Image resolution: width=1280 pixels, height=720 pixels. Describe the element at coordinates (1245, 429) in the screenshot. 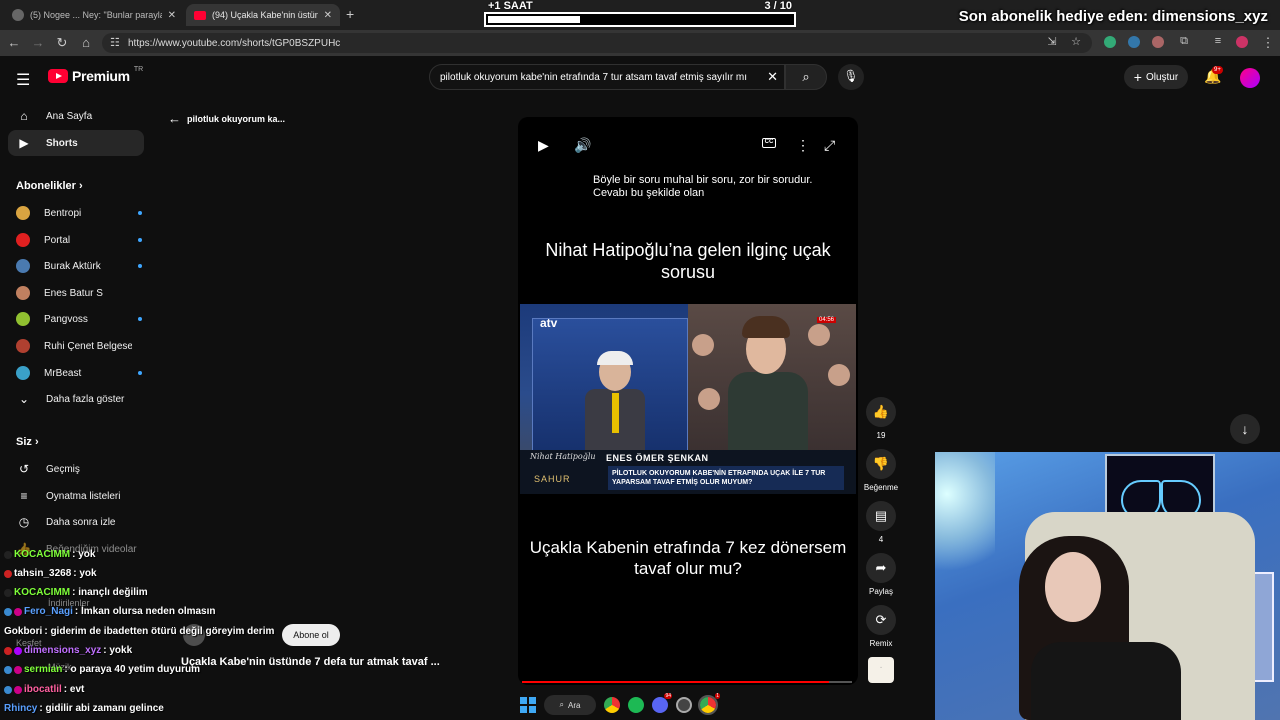

I see `next-short-arrow-icon: ↓` at that location.